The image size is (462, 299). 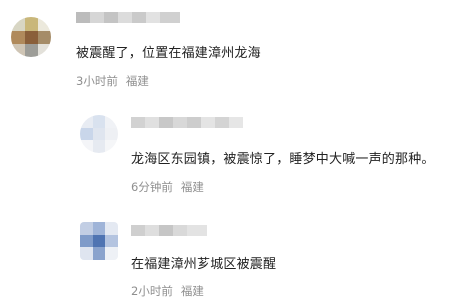 I want to click on comment-time: 6分钟前, so click(x=152, y=187).